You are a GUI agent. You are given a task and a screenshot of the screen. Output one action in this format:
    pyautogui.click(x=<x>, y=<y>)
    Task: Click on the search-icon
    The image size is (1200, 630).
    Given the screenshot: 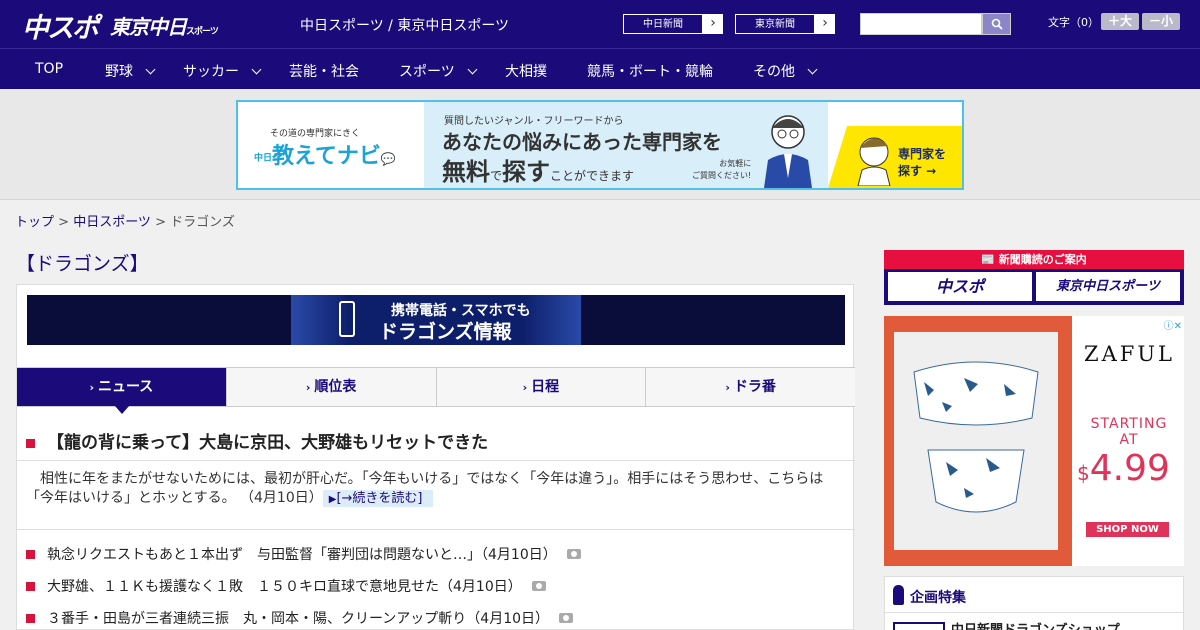 What is the action you would take?
    pyautogui.click(x=997, y=24)
    